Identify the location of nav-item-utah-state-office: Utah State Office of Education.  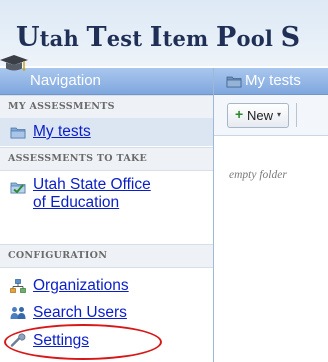
(106, 199).